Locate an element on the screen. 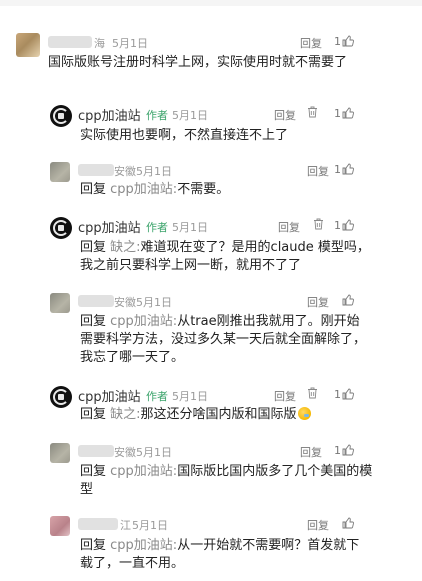 This screenshot has width=422, height=581. comment-text: 回复 缺之:那这还分啥国内版和国际版 is located at coordinates (230, 415).